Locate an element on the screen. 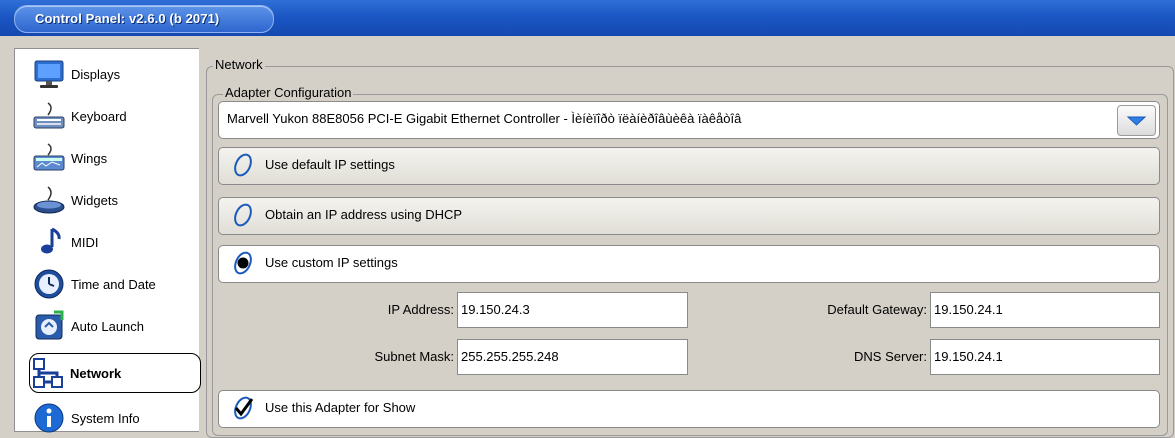  title-tab: Control Panel: v2.6.0 (b 2071) is located at coordinates (144, 19).